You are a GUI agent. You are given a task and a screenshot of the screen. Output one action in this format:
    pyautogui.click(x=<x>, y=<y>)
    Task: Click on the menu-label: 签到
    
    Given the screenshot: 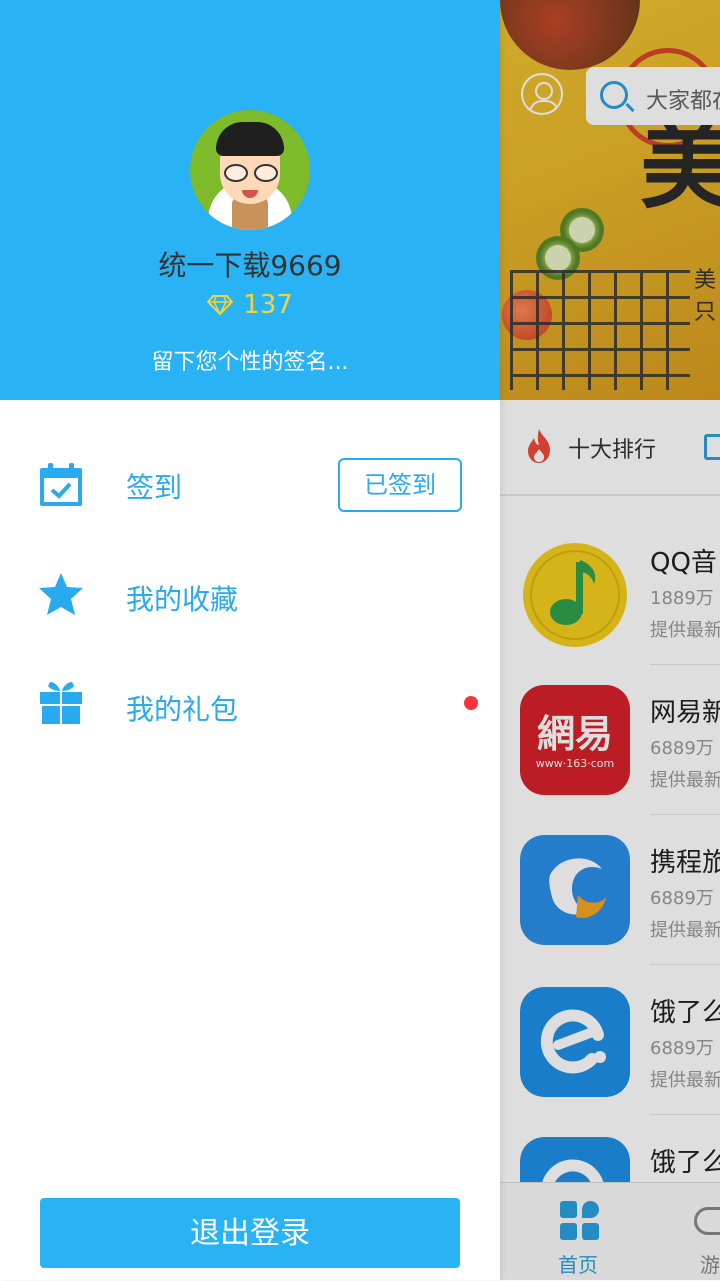 What is the action you would take?
    pyautogui.click(x=154, y=487)
    